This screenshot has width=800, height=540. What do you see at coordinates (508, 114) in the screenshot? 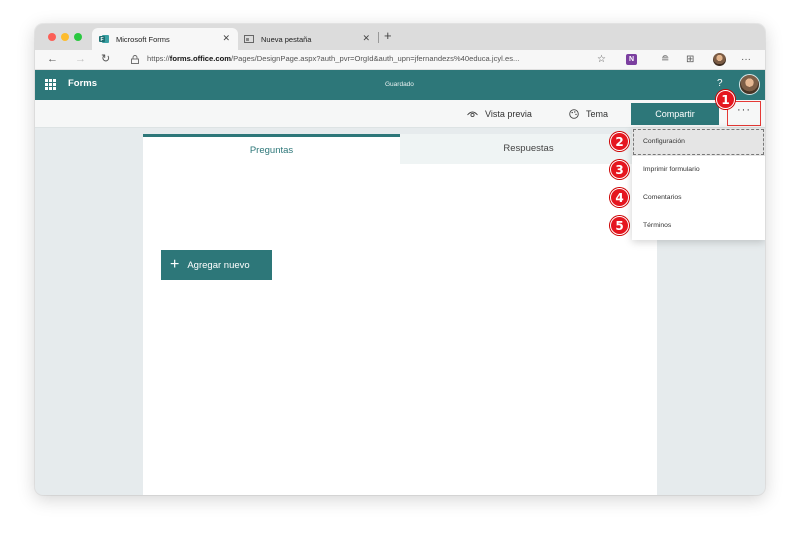
I see `preview-label: Vista previa` at bounding box center [508, 114].